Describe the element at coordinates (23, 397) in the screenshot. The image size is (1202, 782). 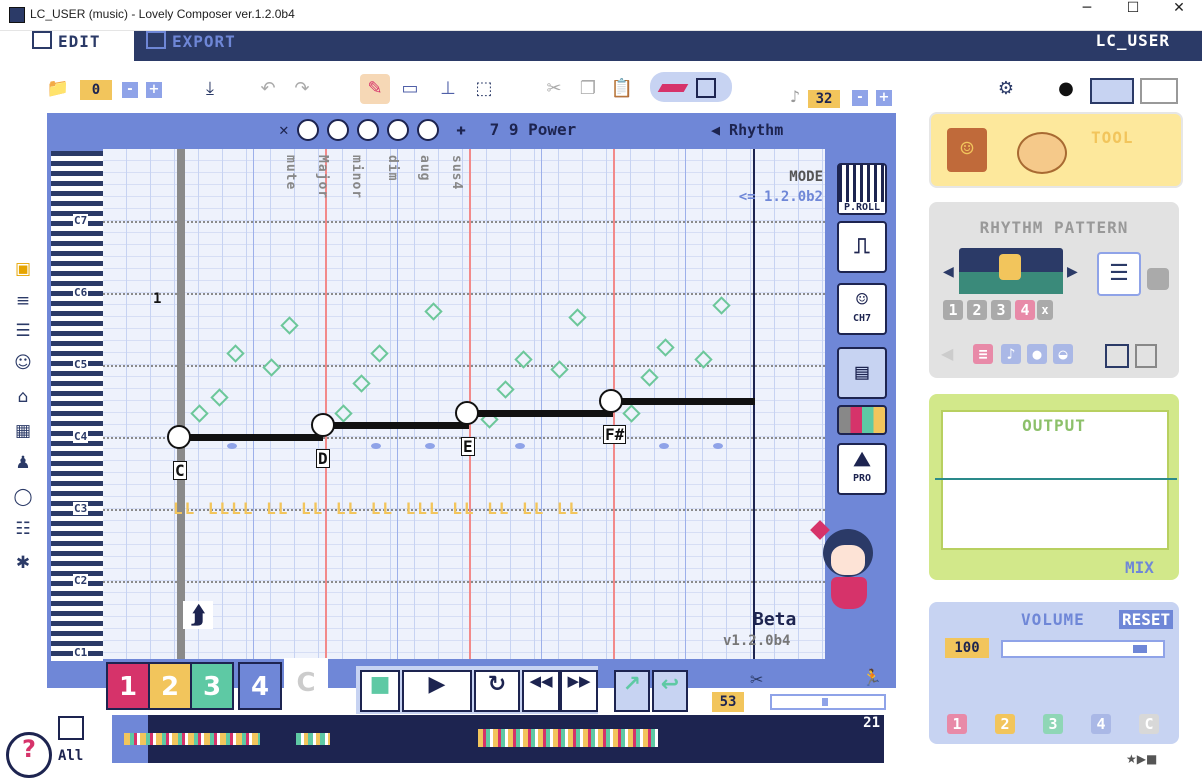
I see `hat-icon: ⌂` at that location.